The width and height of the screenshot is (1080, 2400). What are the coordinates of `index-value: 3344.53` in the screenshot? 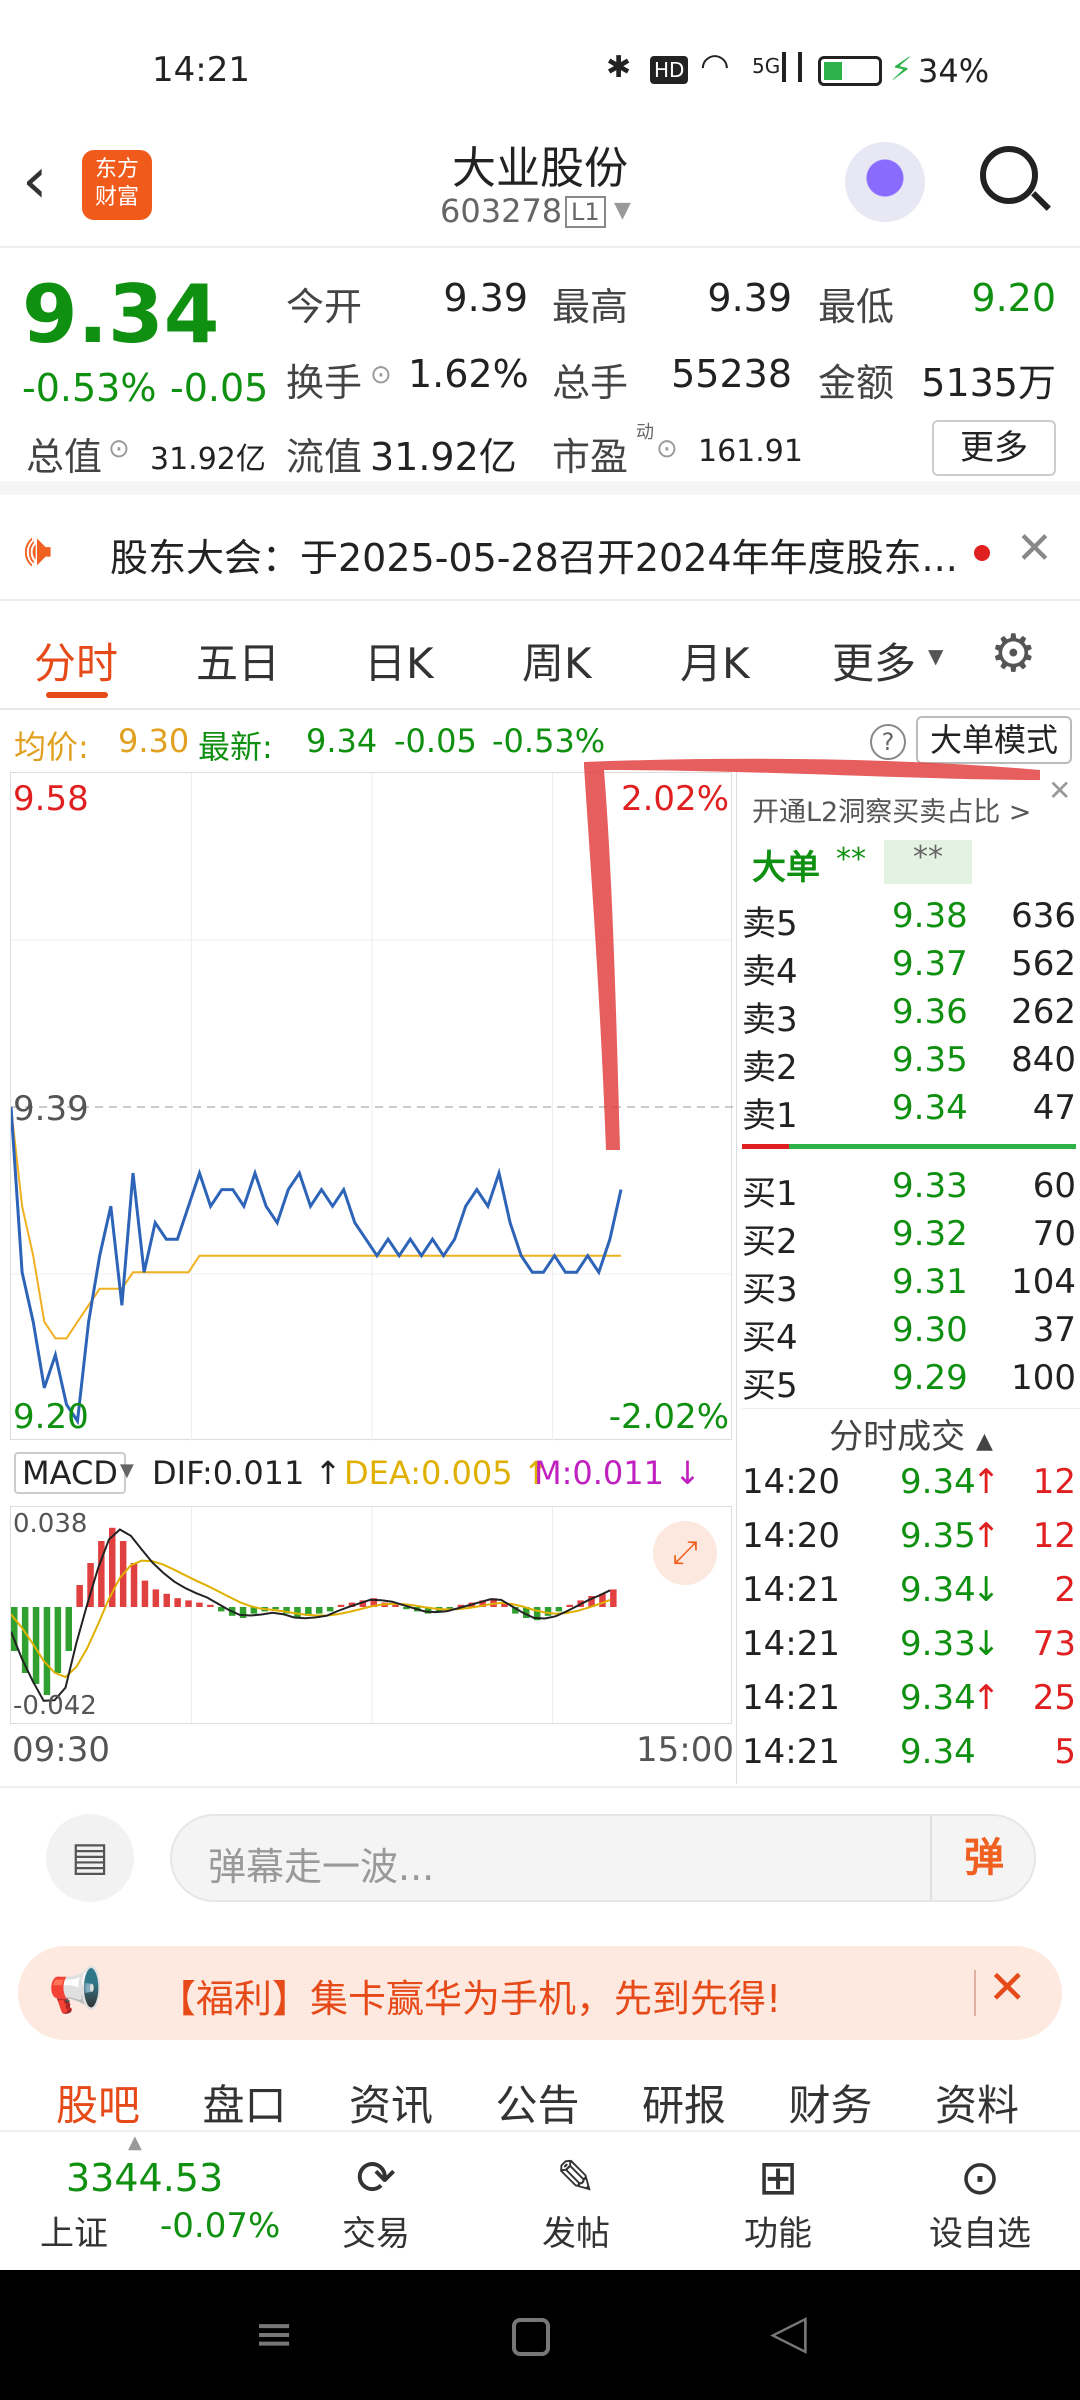 It's located at (145, 2178).